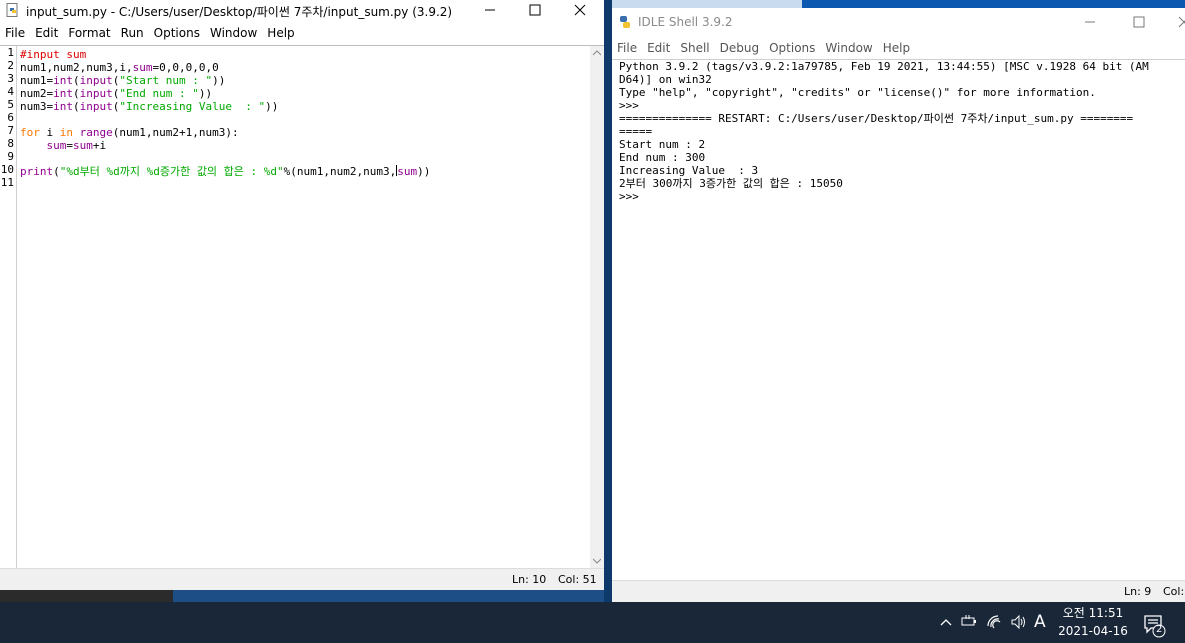 The image size is (1185, 643). Describe the element at coordinates (685, 22) in the screenshot. I see `shell-title: IDLE Shell 3.9.2` at that location.